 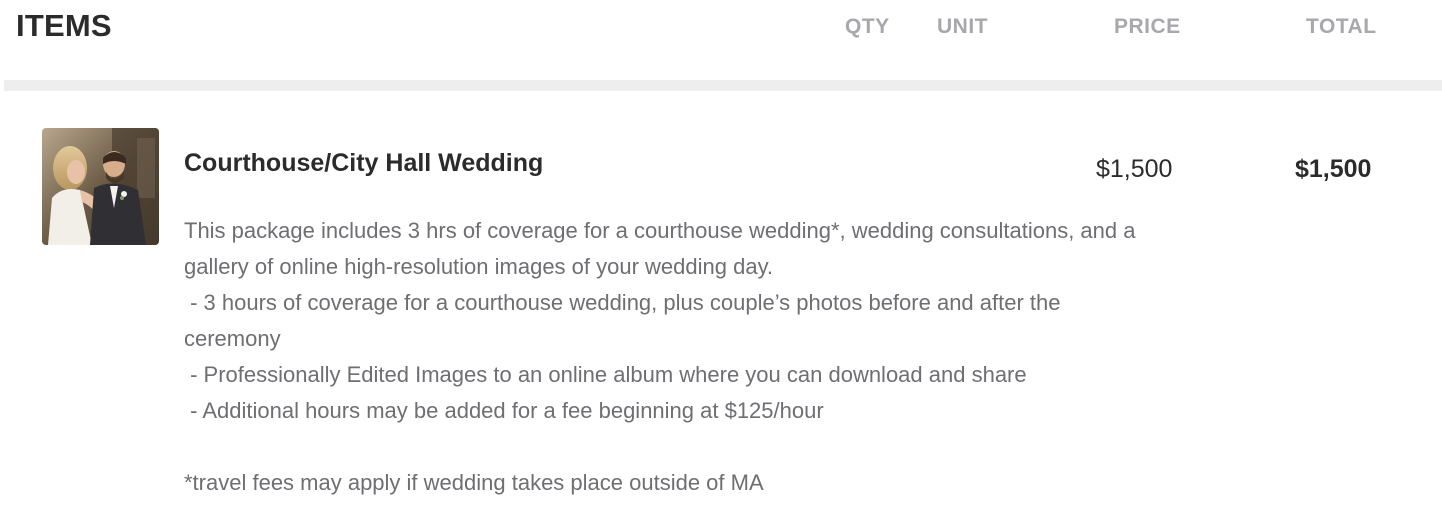 I want to click on items-heading: ITEMS, so click(x=64, y=25).